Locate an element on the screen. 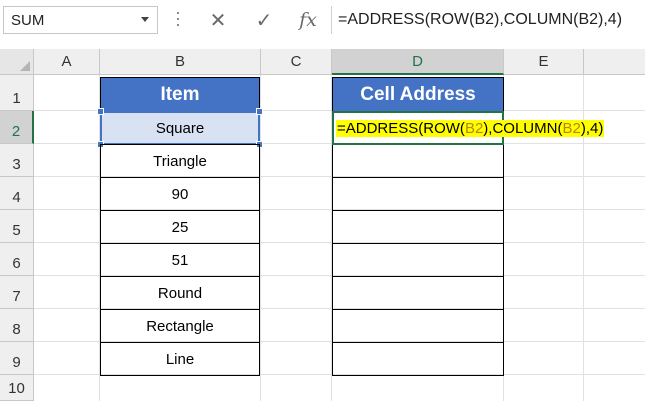 The image size is (645, 401). column-header-f is located at coordinates (614, 62).